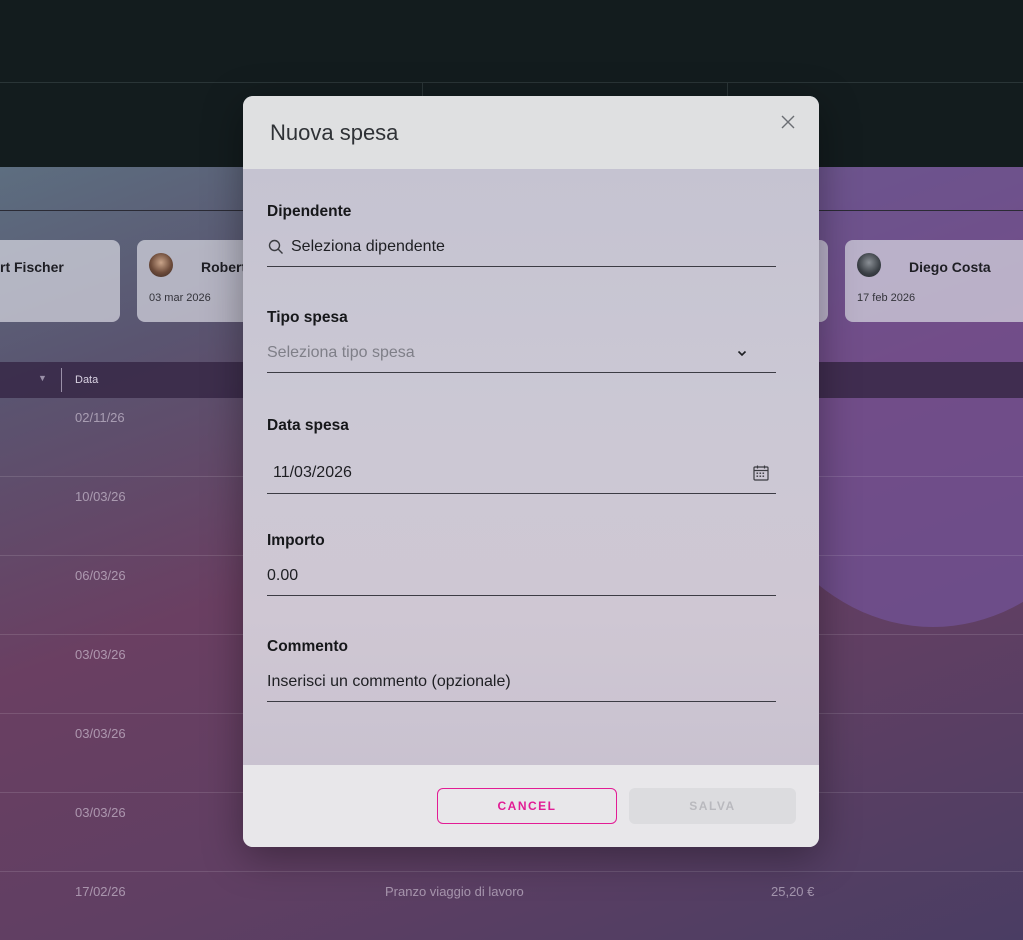 Image resolution: width=1023 pixels, height=940 pixels. What do you see at coordinates (521, 473) in the screenshot?
I see `expense-date-input: 11/03/2026` at bounding box center [521, 473].